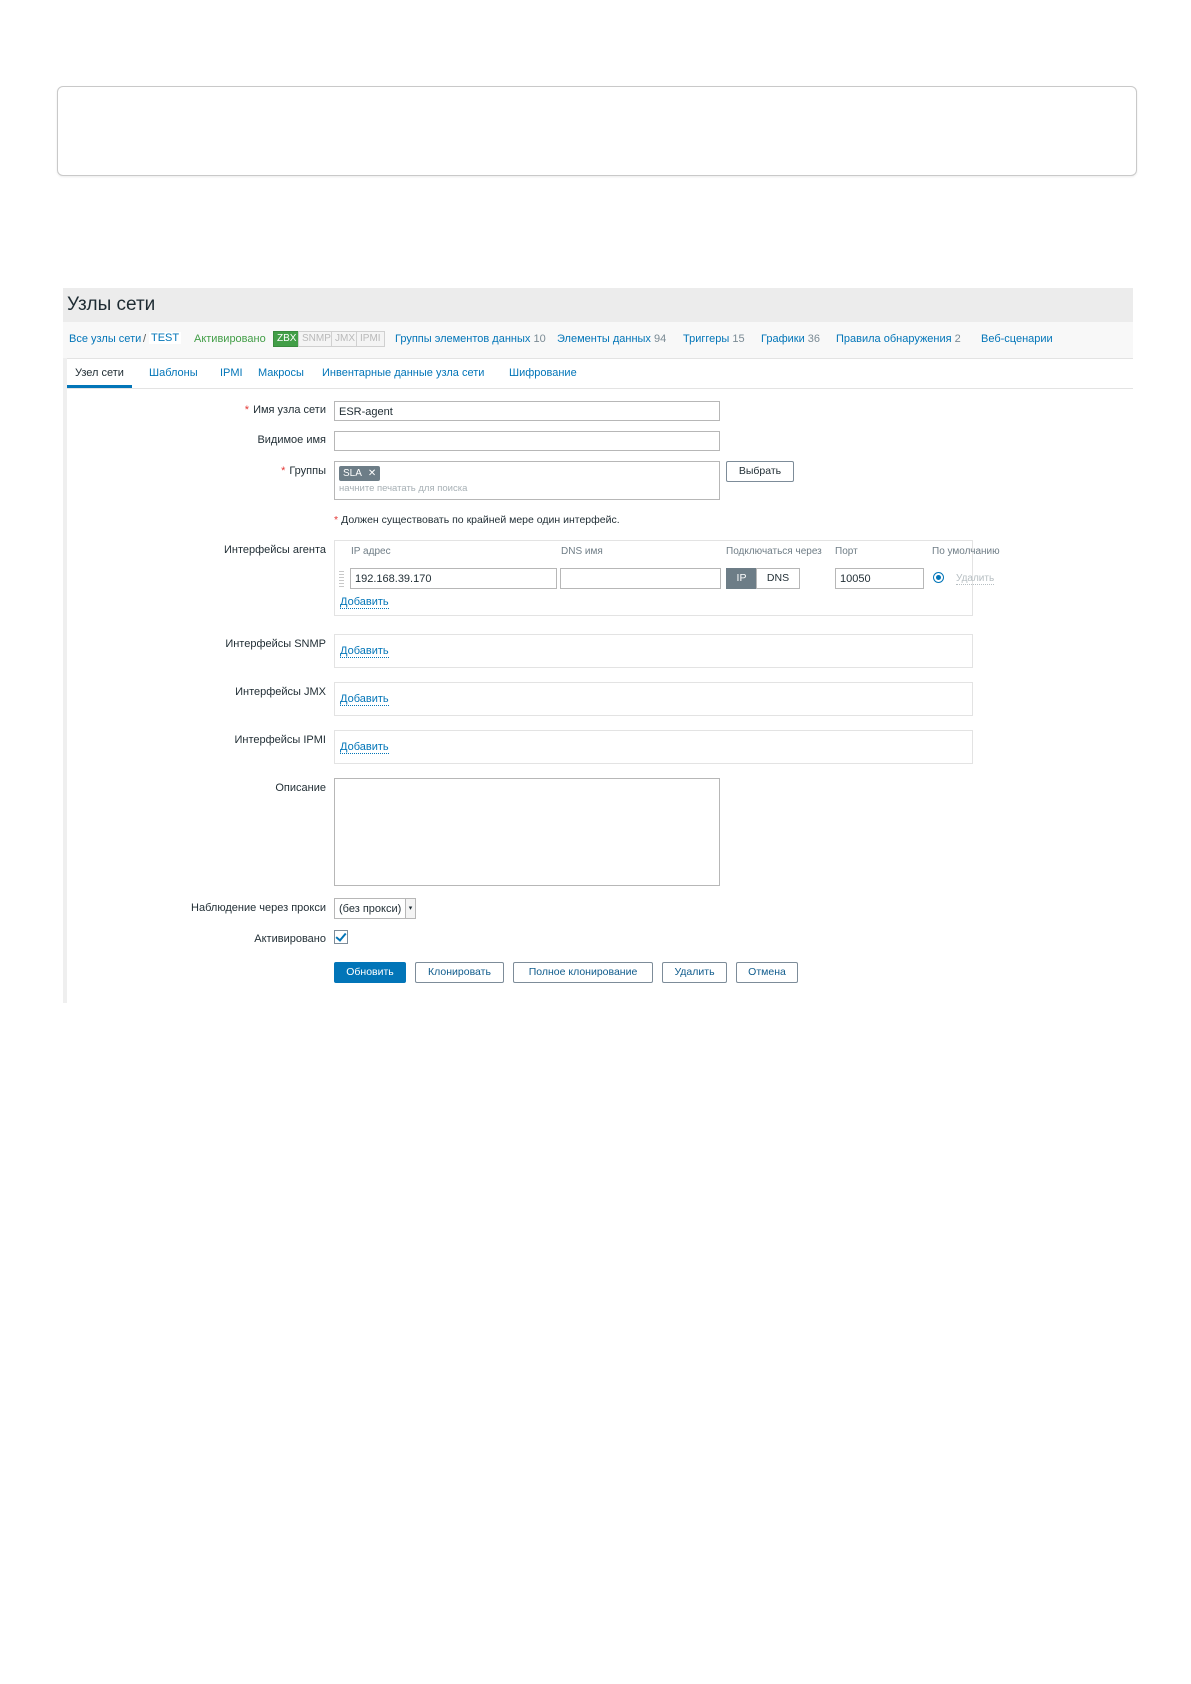 The height and width of the screenshot is (1684, 1191). I want to click on update-button: Обновить, so click(370, 972).